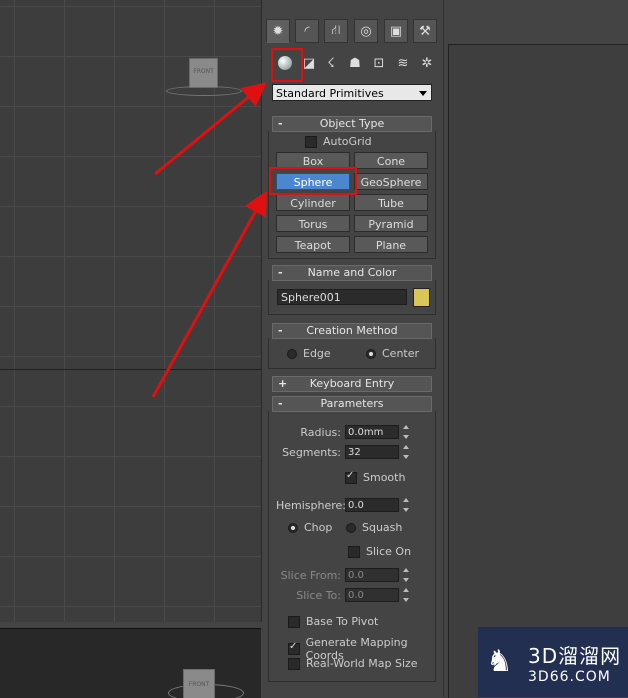 Image resolution: width=628 pixels, height=698 pixels. I want to click on cylinder-button: Cylinder, so click(313, 202).